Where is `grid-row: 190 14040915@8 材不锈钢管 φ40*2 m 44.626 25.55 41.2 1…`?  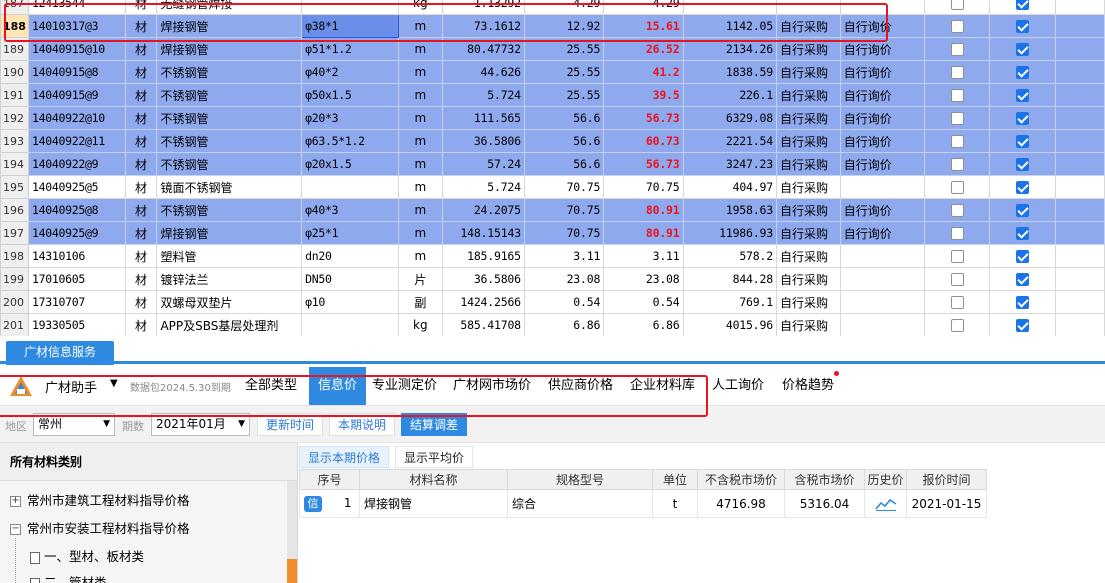 grid-row: 190 14040915@8 材不锈钢管 φ40*2 m 44.626 25.55 41.2 1… is located at coordinates (552, 72).